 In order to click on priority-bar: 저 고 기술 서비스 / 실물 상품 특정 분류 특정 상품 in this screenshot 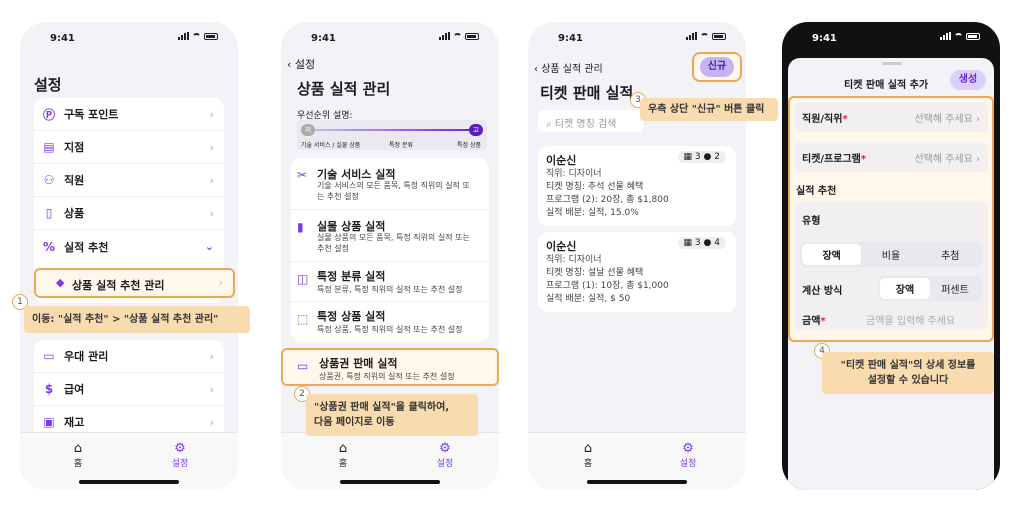, I will do `click(392, 135)`.